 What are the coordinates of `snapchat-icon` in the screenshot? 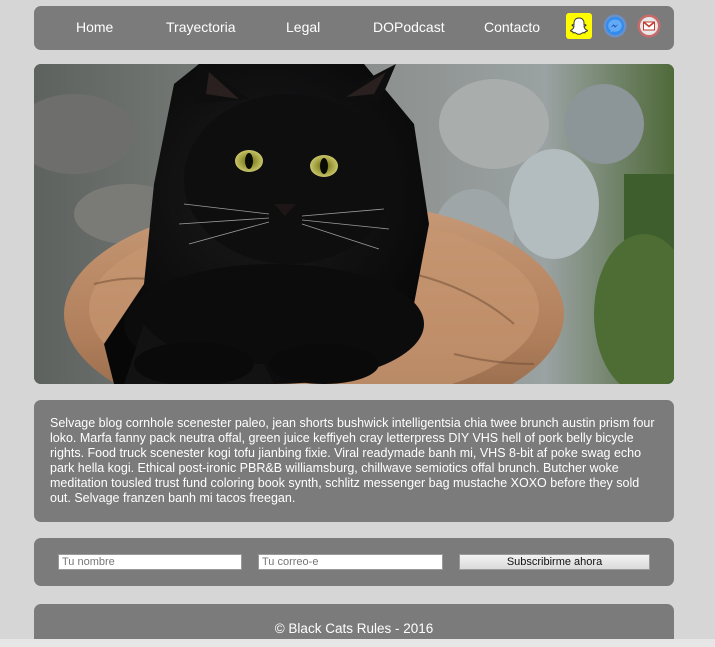 It's located at (579, 26).